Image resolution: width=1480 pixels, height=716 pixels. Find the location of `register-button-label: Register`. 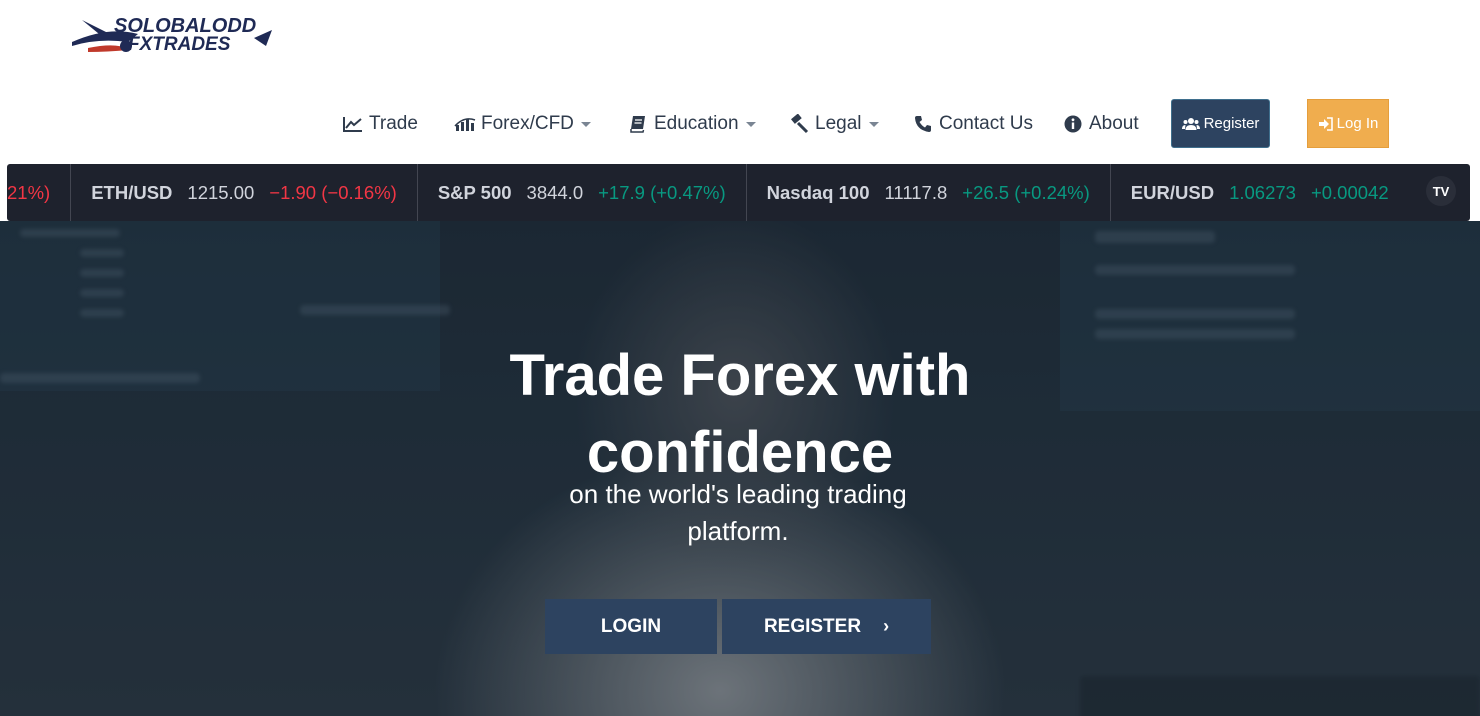

register-button-label: Register is located at coordinates (1231, 123).